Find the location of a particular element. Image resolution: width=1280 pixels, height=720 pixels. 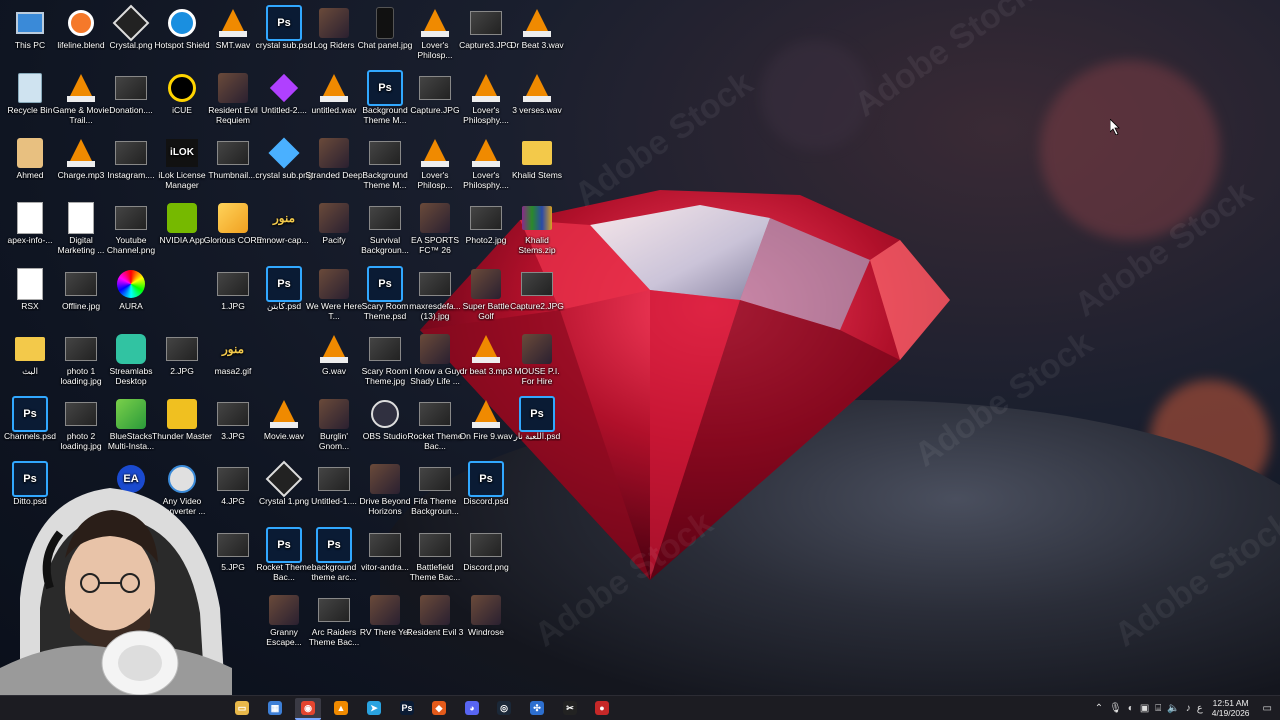

taskbar-discord-button: ◕ is located at coordinates (472, 708).